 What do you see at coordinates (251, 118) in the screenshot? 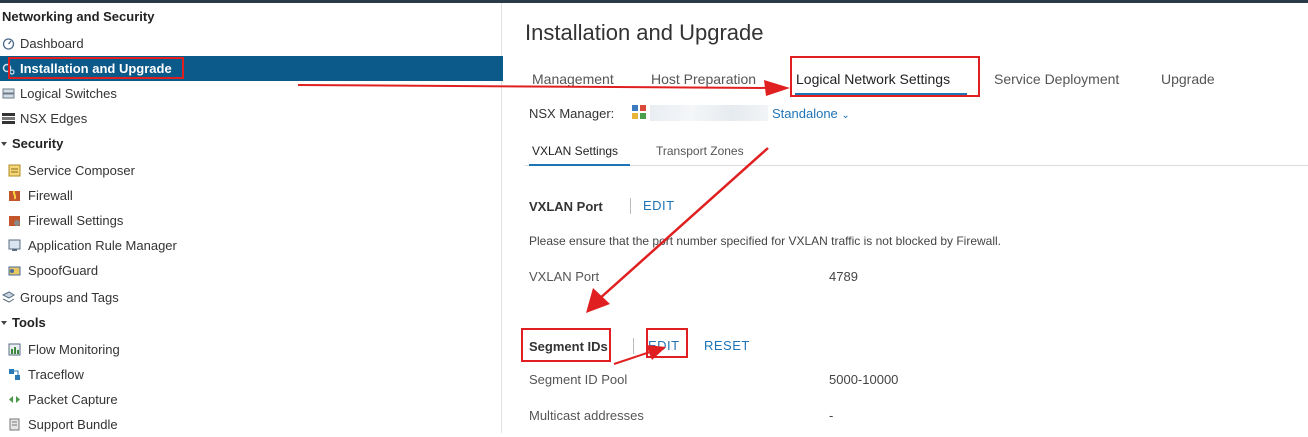
I see `sidebar-item-nsx-edges: NSX Edges` at bounding box center [251, 118].